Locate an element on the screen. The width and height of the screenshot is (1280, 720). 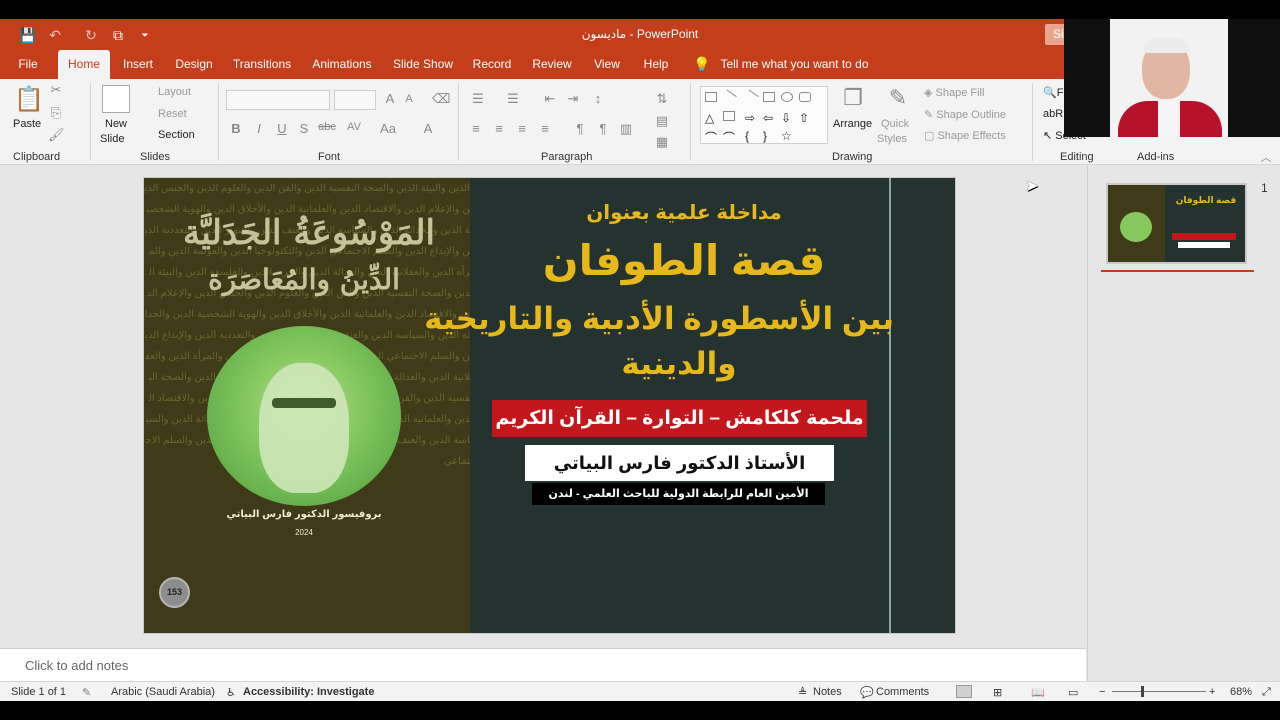
shape-elbow-icon is located at coordinates (729, 116).